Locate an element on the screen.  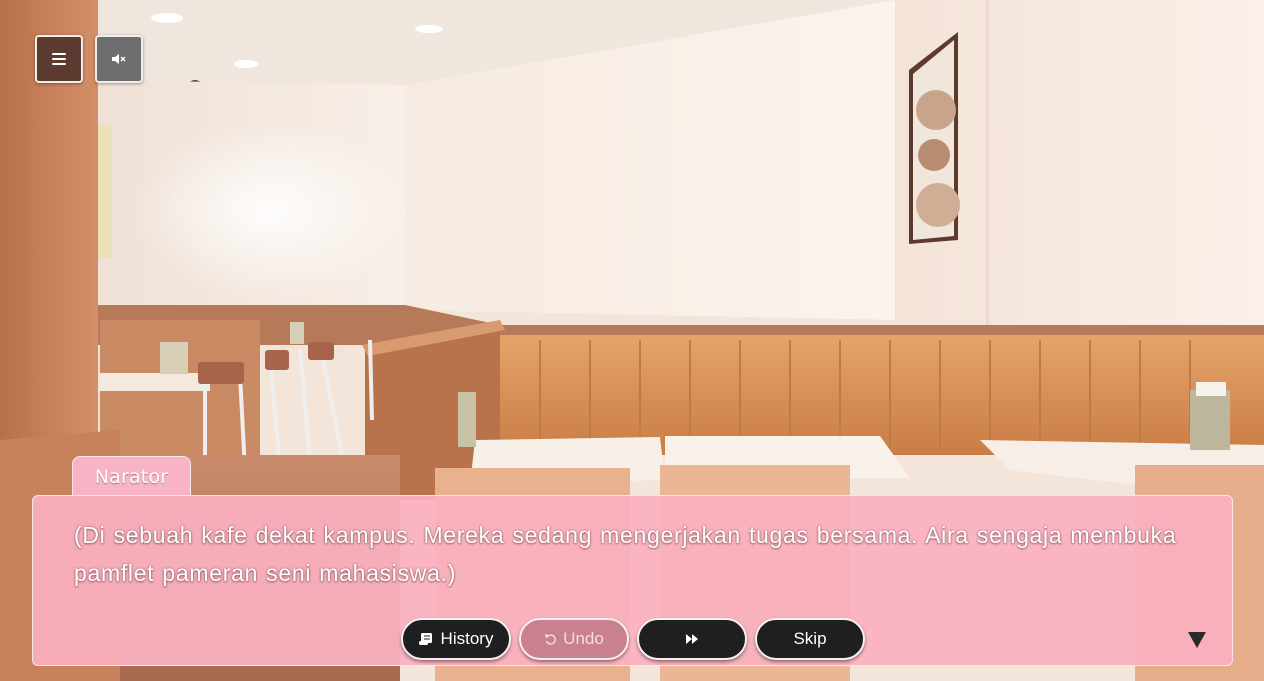
triangle-down-icon is located at coordinates (1197, 640).